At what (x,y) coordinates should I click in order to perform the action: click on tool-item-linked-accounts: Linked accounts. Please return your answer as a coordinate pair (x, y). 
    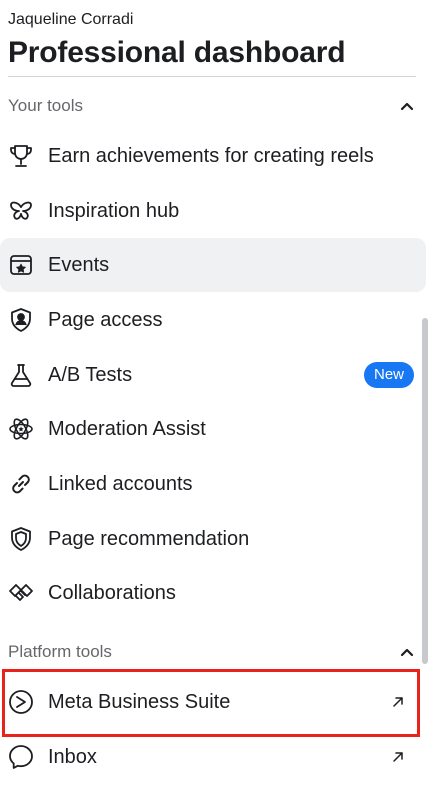
    Looking at the image, I should click on (213, 484).